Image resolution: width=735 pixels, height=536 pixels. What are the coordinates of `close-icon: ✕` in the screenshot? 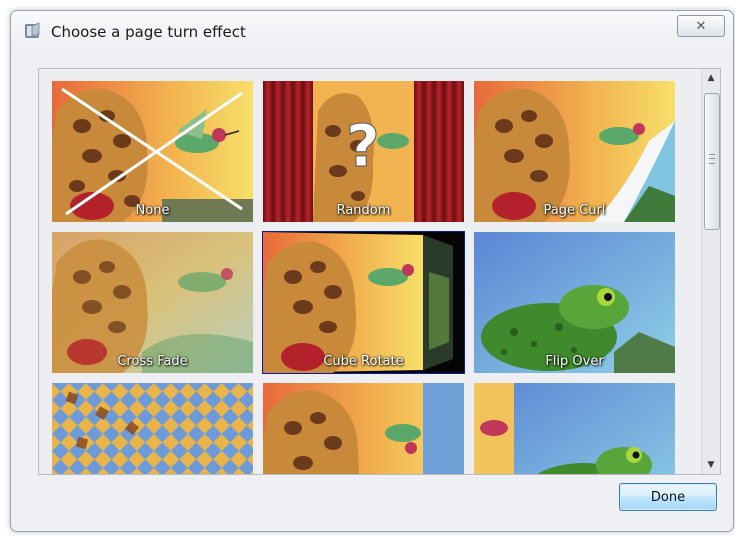 It's located at (701, 26).